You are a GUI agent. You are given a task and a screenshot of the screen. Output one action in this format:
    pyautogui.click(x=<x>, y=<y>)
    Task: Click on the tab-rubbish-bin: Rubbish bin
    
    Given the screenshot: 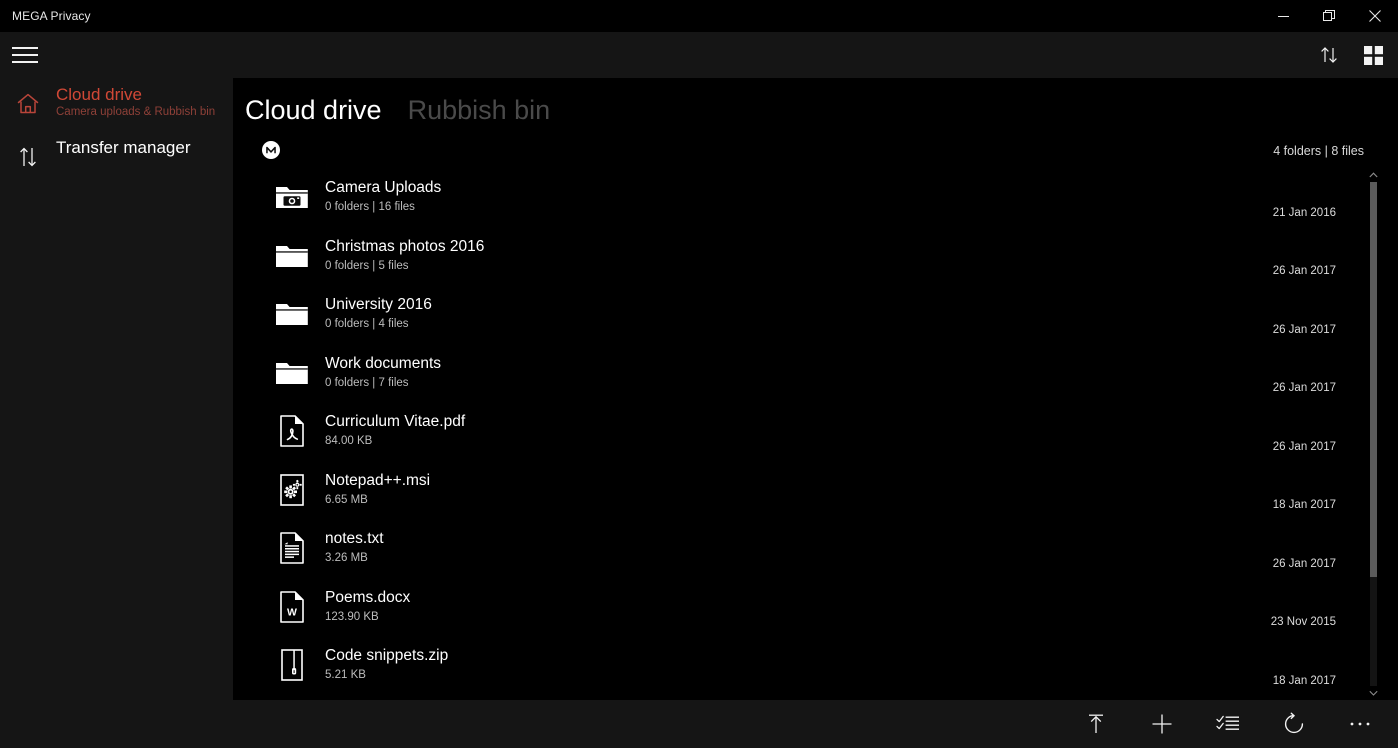 What is the action you would take?
    pyautogui.click(x=479, y=110)
    